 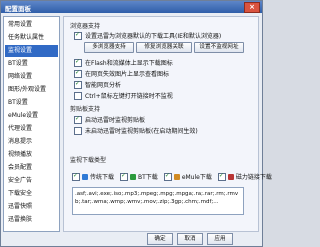 I want to click on browser-monitor-checkbox: 设置迅雷为浏览器默认的下载工具(IE和默认浏览器), so click(x=147, y=35).